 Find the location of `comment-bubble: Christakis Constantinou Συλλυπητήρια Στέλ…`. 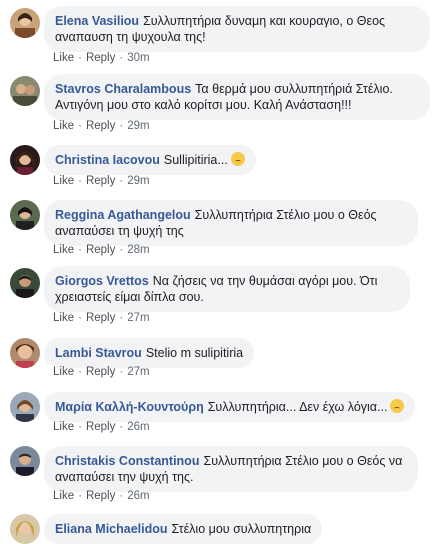

comment-bubble: Christakis Constantinou Συλλυπητήρια Στέλ… is located at coordinates (231, 469).